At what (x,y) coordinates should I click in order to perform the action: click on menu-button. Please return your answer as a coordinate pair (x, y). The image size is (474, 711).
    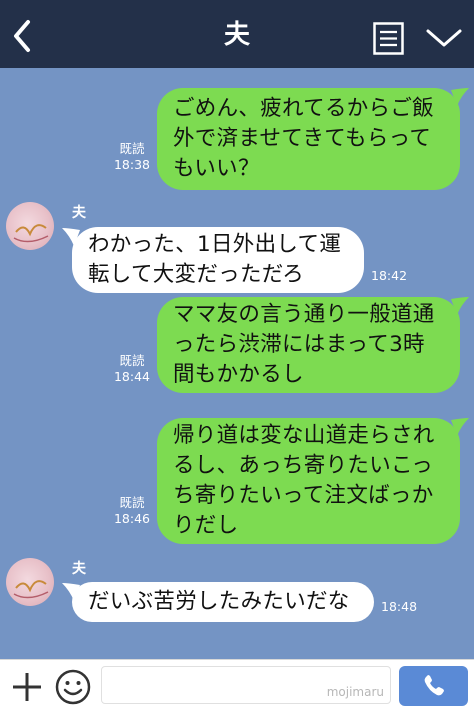
    Looking at the image, I should click on (388, 38).